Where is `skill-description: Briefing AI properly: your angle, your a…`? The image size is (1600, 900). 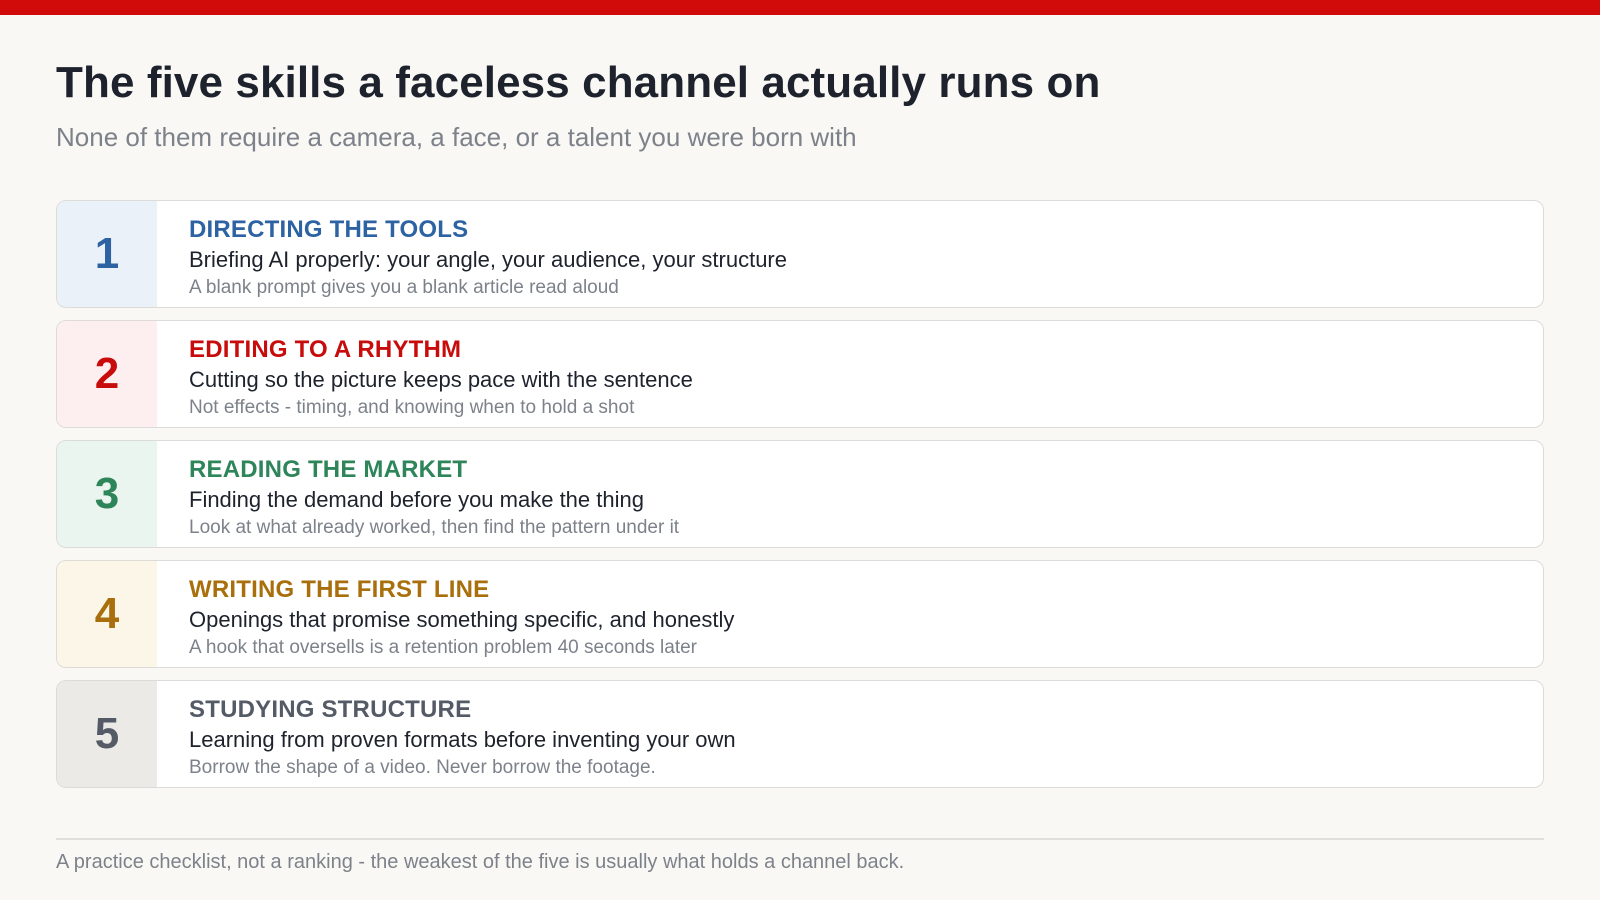 skill-description: Briefing AI properly: your angle, your a… is located at coordinates (488, 259).